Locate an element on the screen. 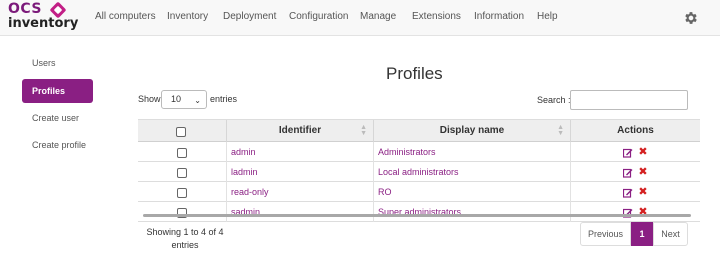 The image size is (720, 267). cell-display-name: RO is located at coordinates (471, 192).